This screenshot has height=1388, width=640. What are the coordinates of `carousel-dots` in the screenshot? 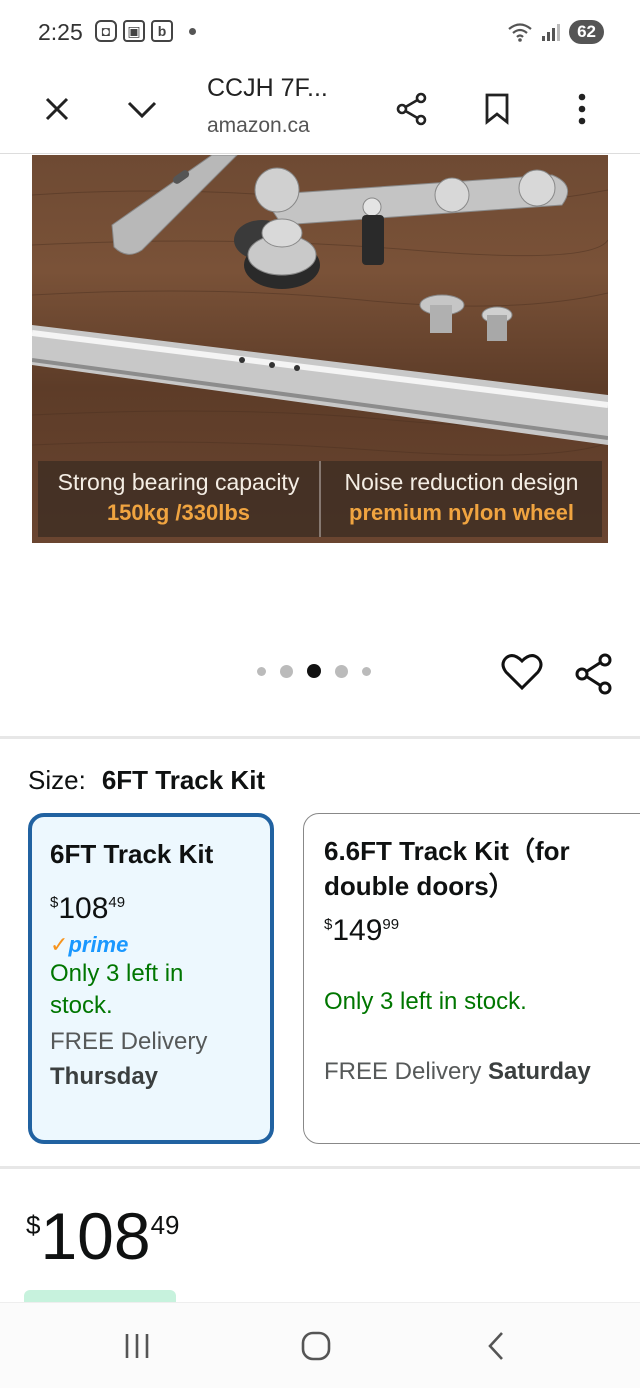 It's located at (314, 671).